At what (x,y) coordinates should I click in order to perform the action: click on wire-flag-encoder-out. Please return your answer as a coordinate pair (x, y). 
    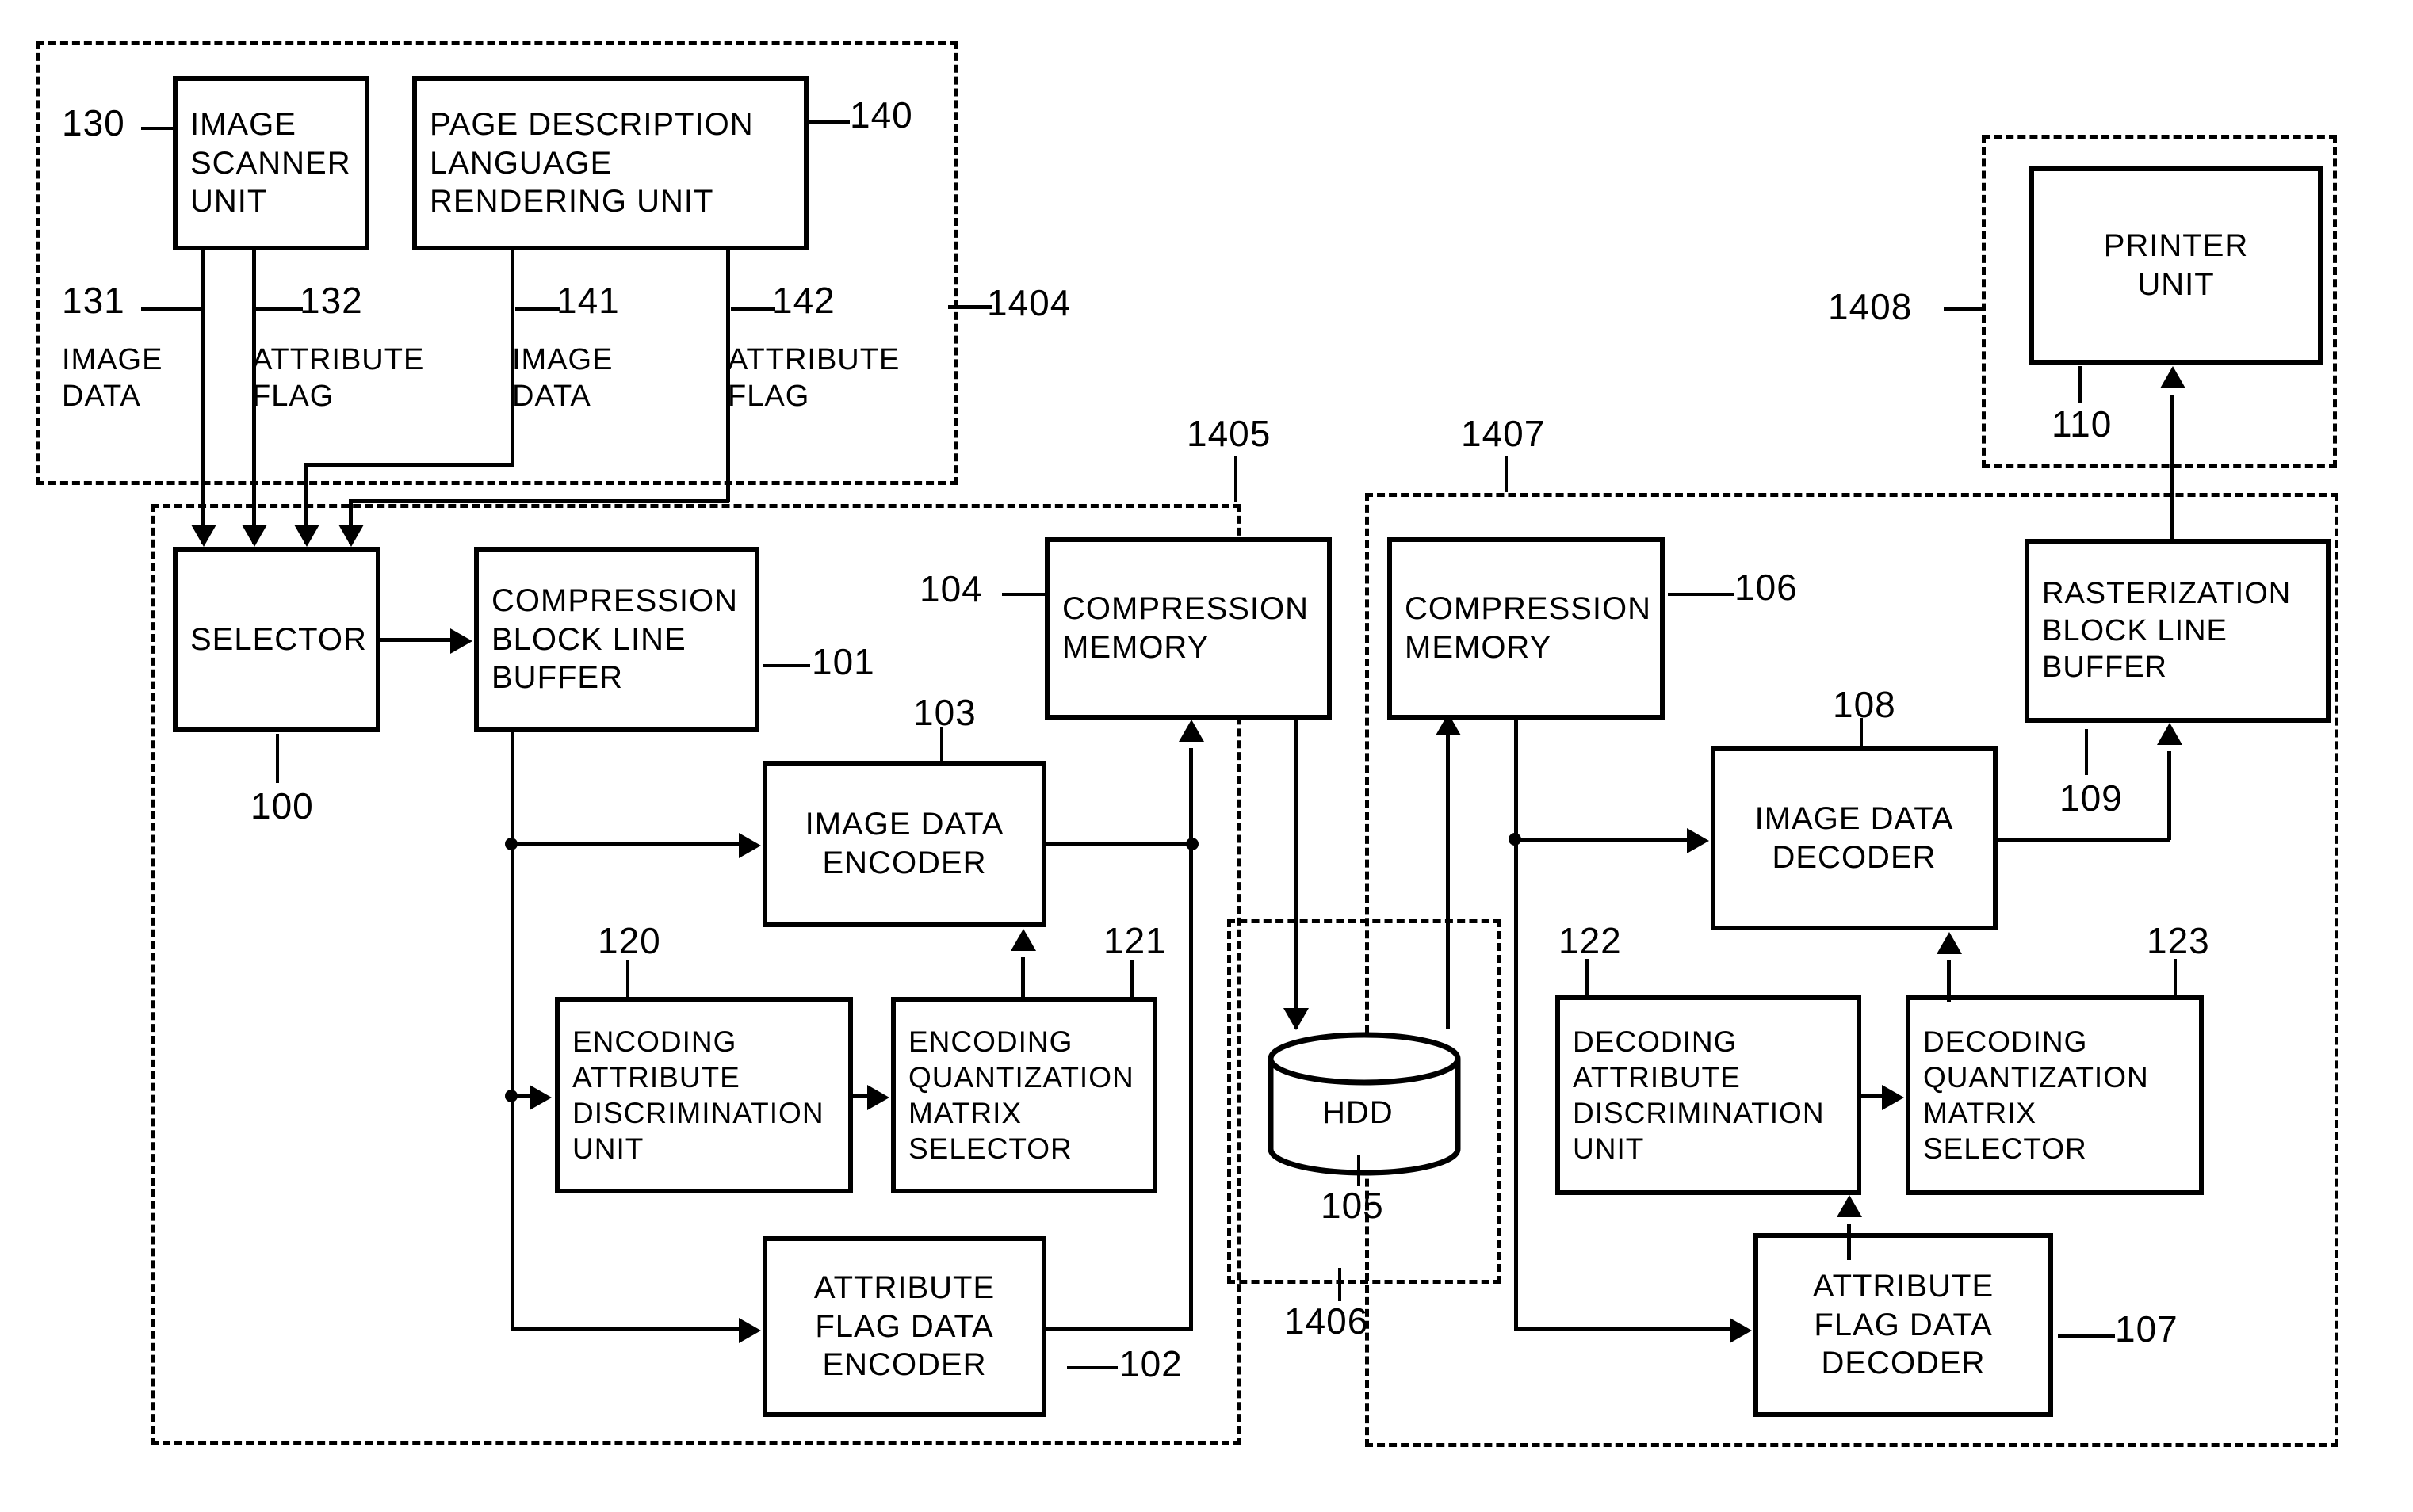
    Looking at the image, I should click on (1119, 1329).